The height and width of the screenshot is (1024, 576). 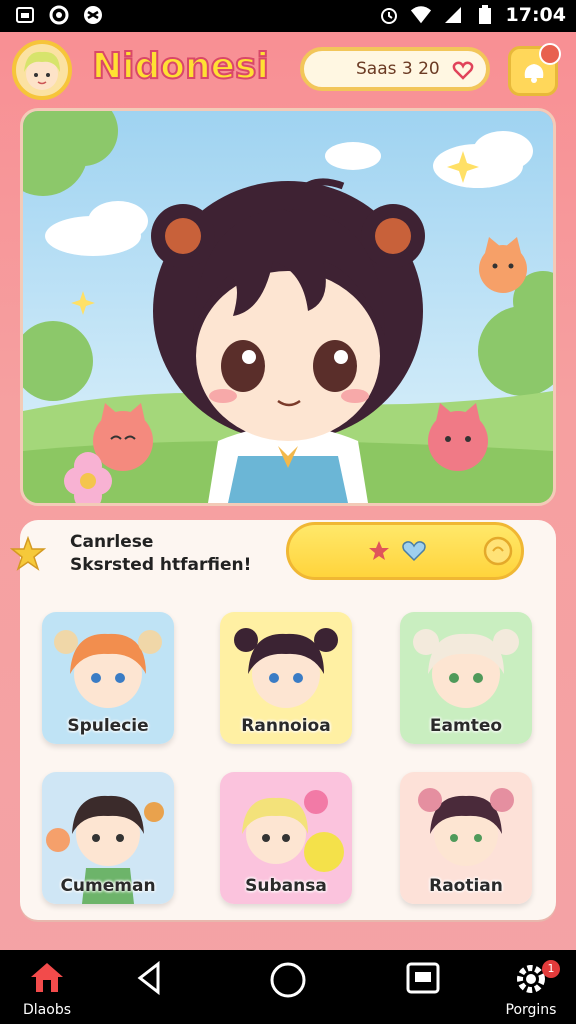 What do you see at coordinates (42, 70) in the screenshot?
I see `avatar` at bounding box center [42, 70].